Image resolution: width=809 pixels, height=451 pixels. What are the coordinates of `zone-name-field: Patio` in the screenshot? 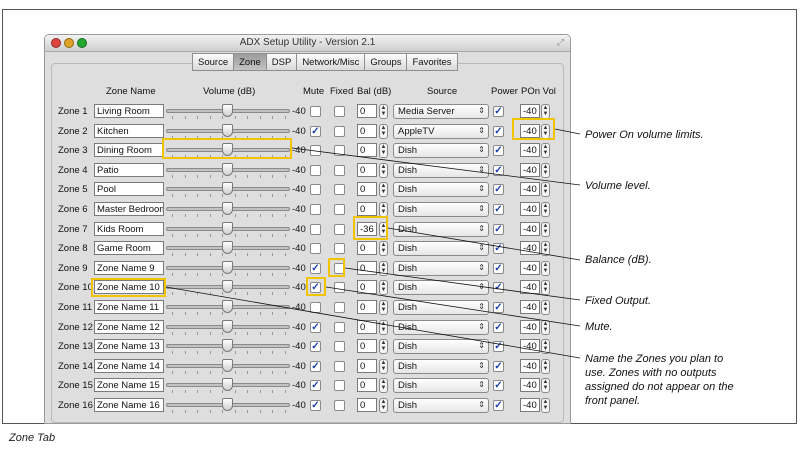 It's located at (129, 169).